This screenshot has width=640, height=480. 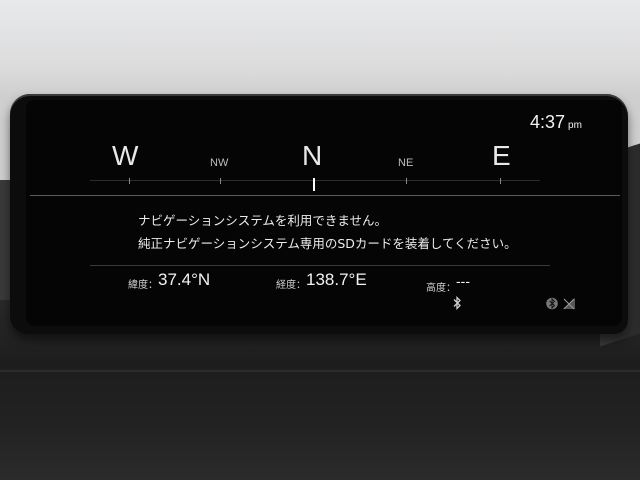 What do you see at coordinates (406, 163) in the screenshot?
I see `compass-northeast: NE` at bounding box center [406, 163].